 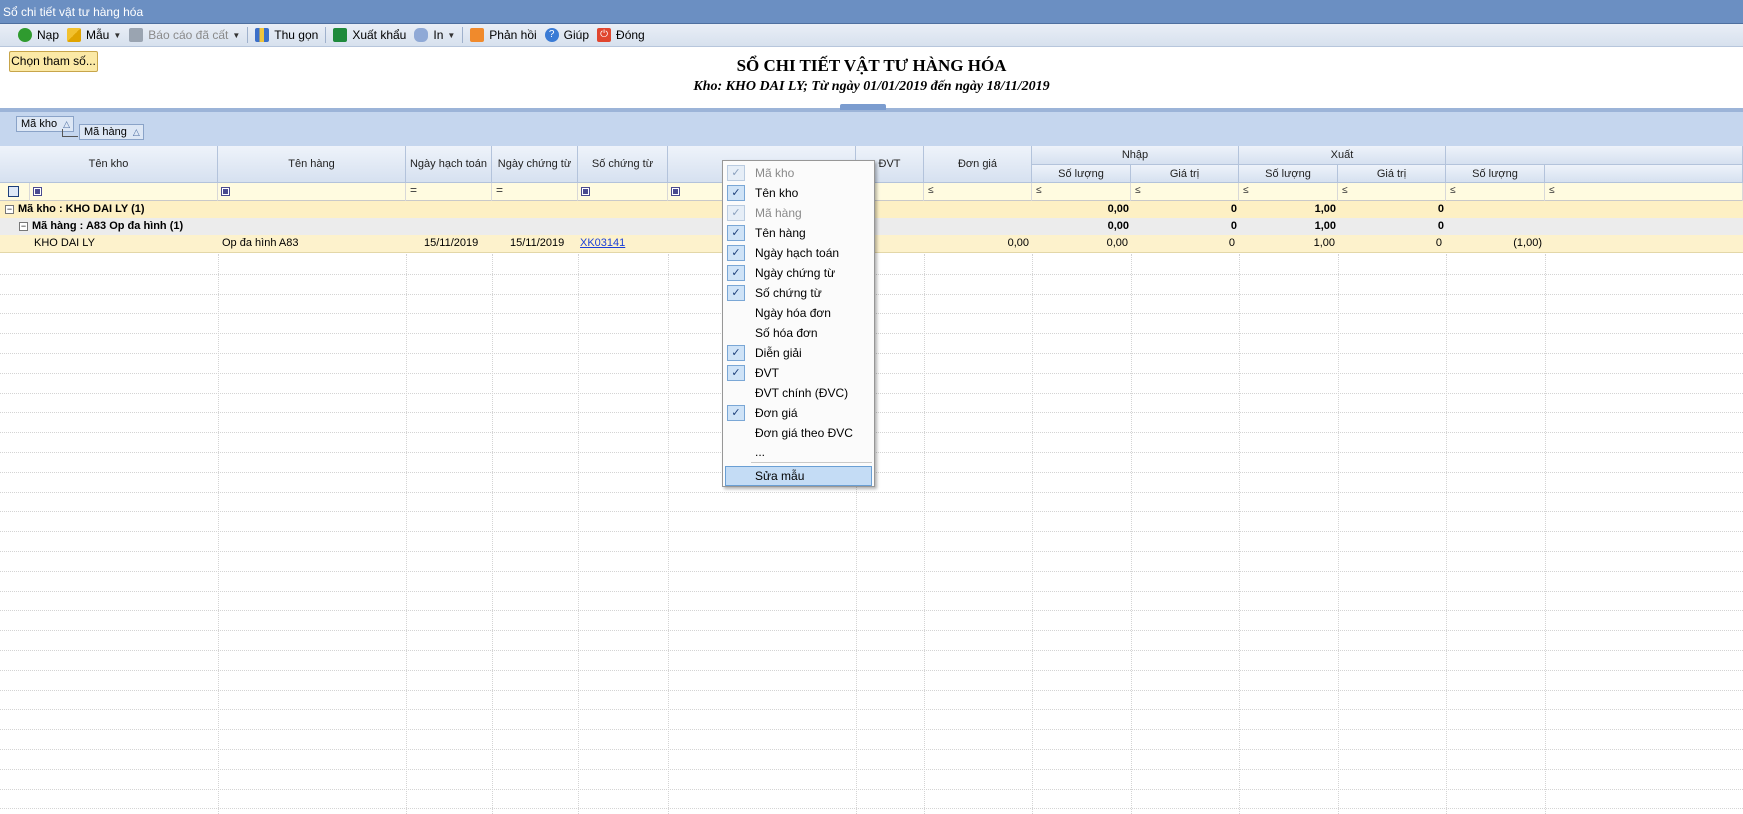 I want to click on template-icon, so click(x=74, y=35).